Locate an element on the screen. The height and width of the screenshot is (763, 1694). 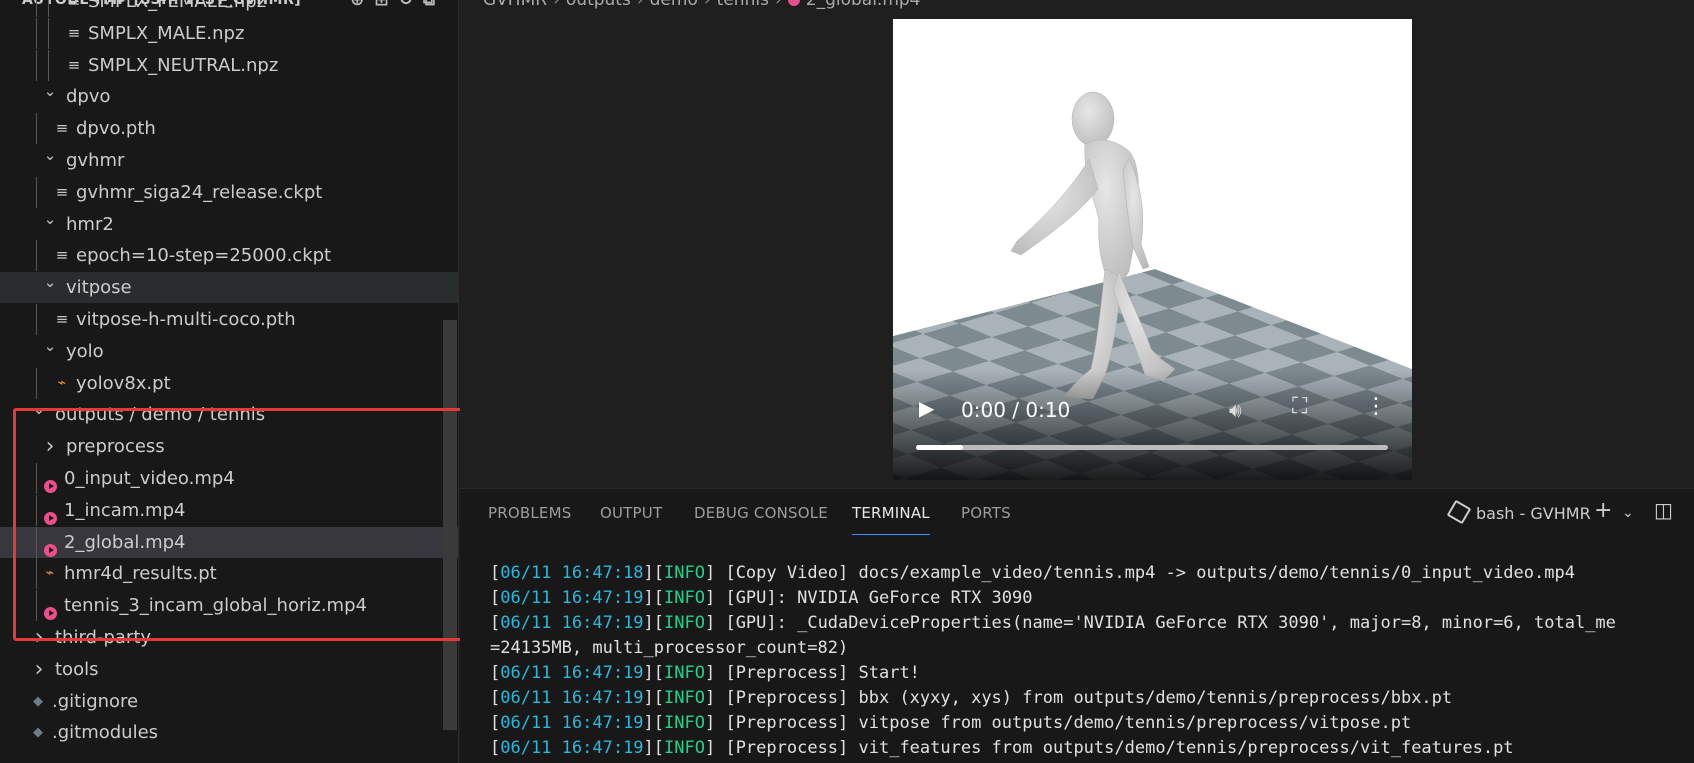
video-controls-gradient is located at coordinates (1152, 425).